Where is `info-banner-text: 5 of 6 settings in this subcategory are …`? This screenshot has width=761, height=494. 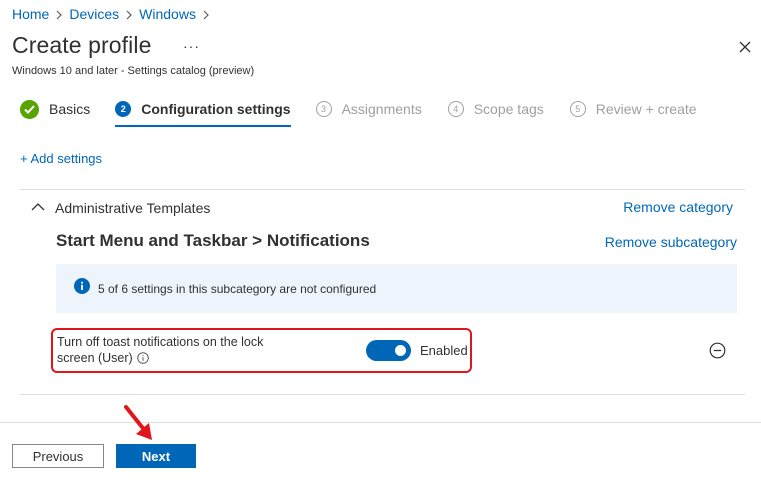
info-banner-text: 5 of 6 settings in this subcategory are … is located at coordinates (237, 288).